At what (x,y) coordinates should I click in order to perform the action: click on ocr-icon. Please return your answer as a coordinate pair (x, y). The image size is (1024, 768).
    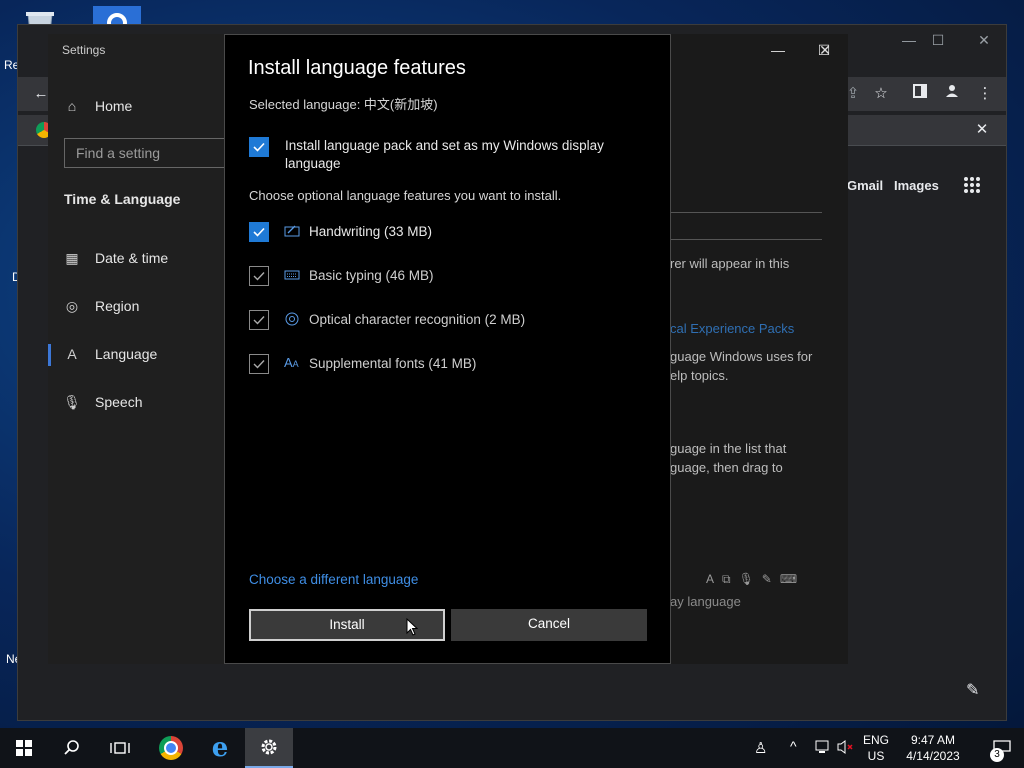
    Looking at the image, I should click on (292, 319).